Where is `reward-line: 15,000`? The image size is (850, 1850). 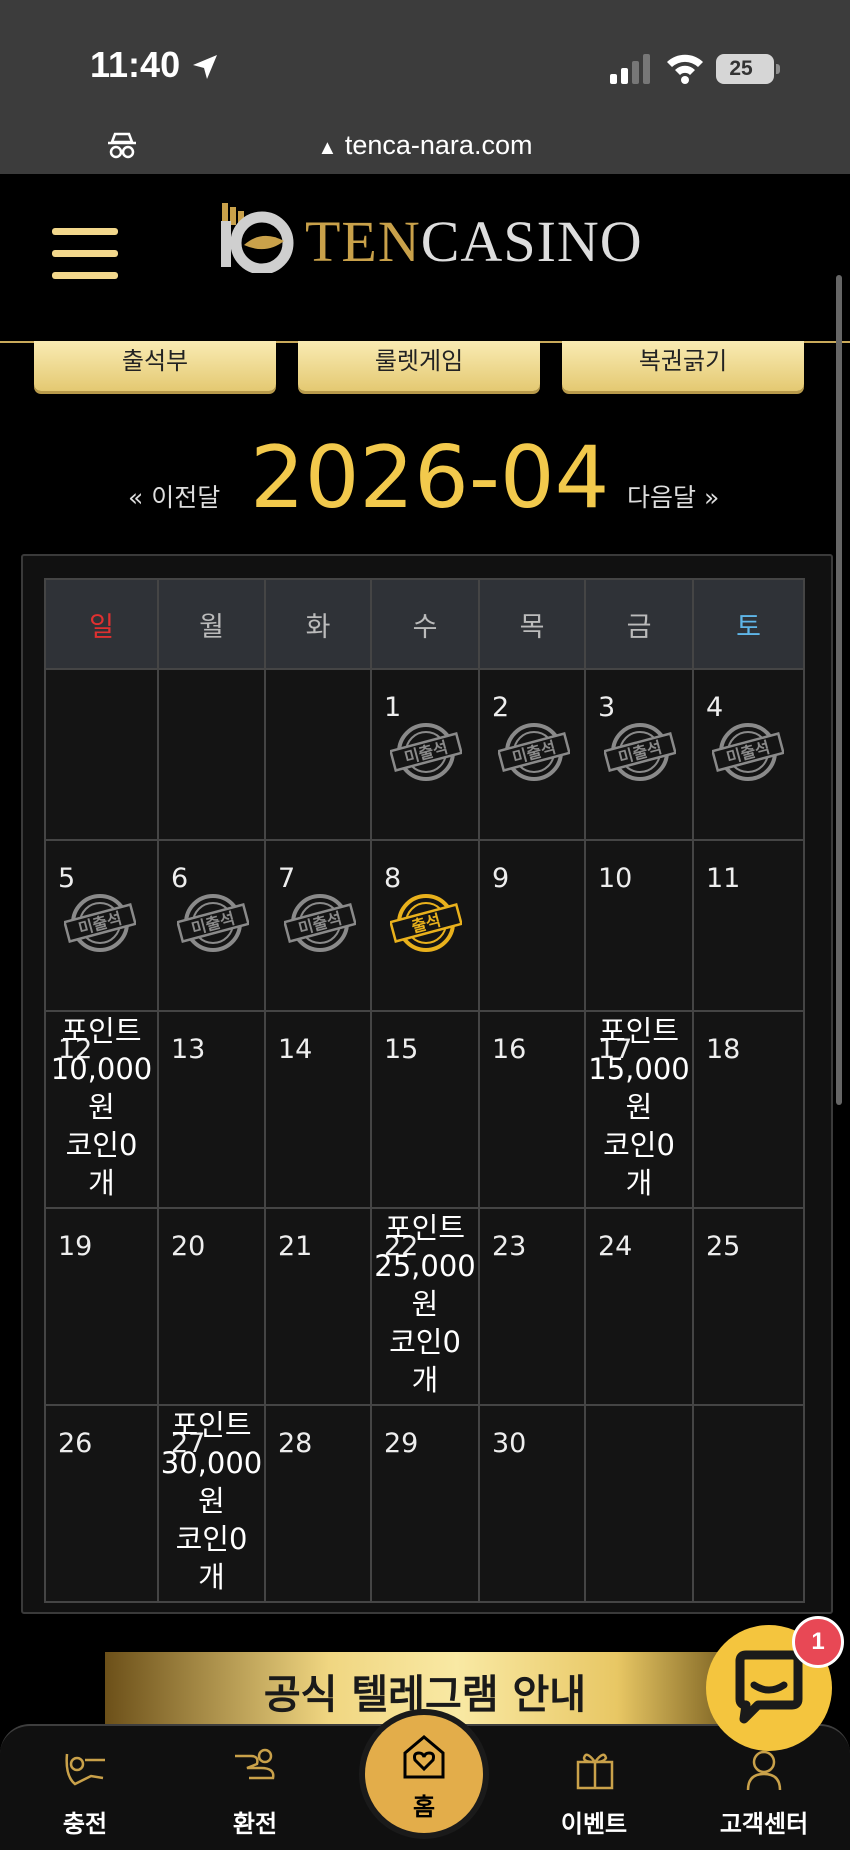 reward-line: 15,000 is located at coordinates (639, 1069).